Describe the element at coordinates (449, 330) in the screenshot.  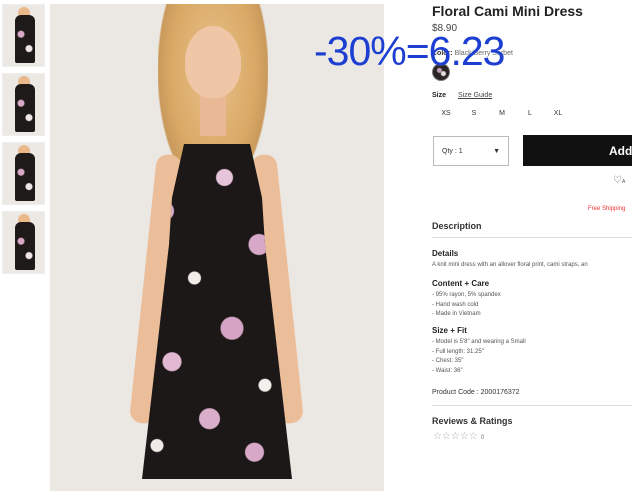
I see `size-fit-heading: Size + Fit` at that location.